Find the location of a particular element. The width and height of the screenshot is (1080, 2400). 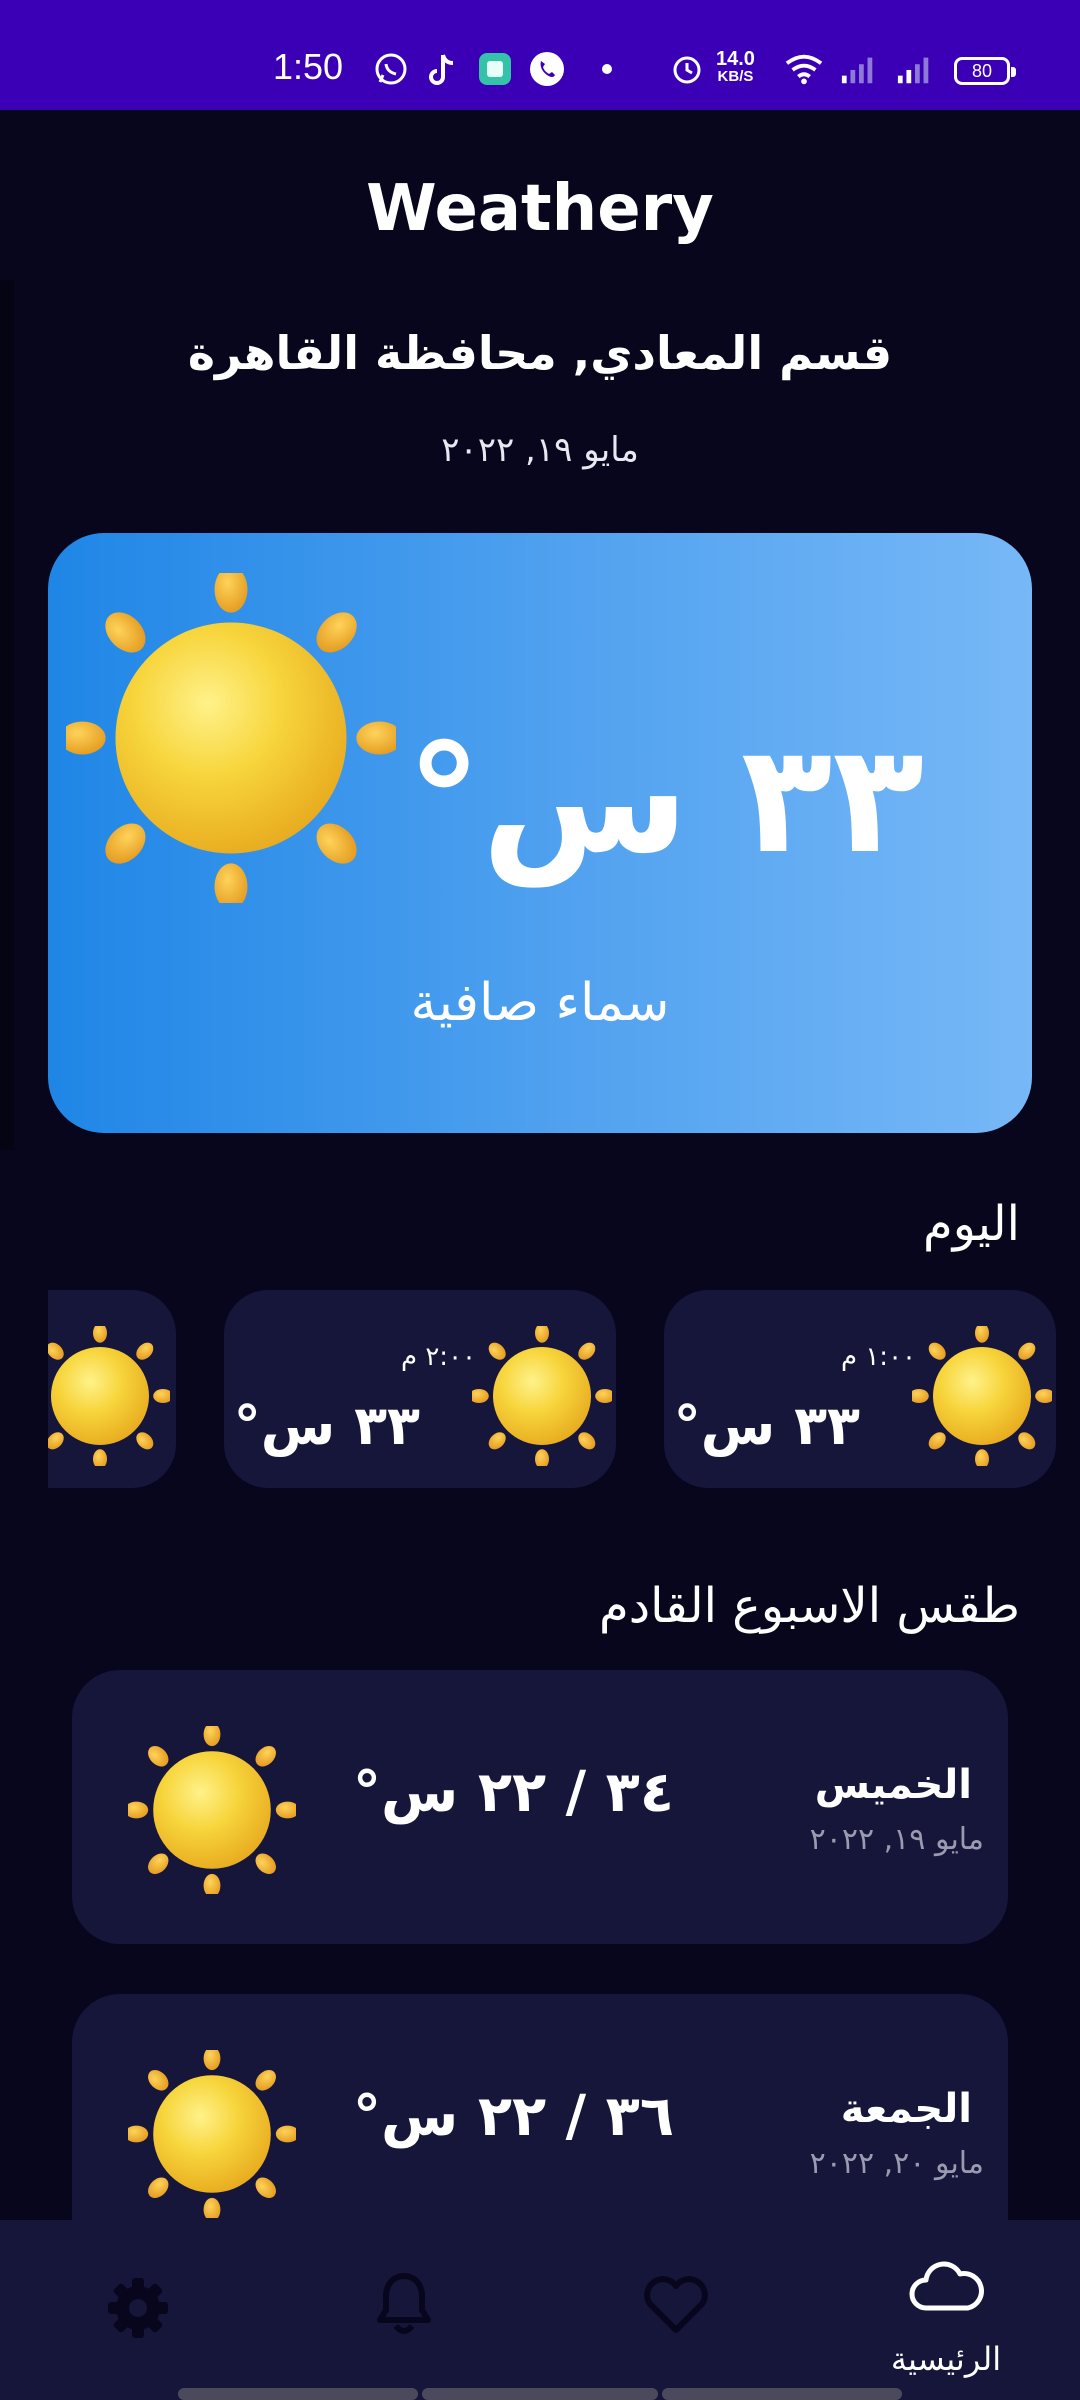

nav-home: الرئيسية is located at coordinates (946, 2310).